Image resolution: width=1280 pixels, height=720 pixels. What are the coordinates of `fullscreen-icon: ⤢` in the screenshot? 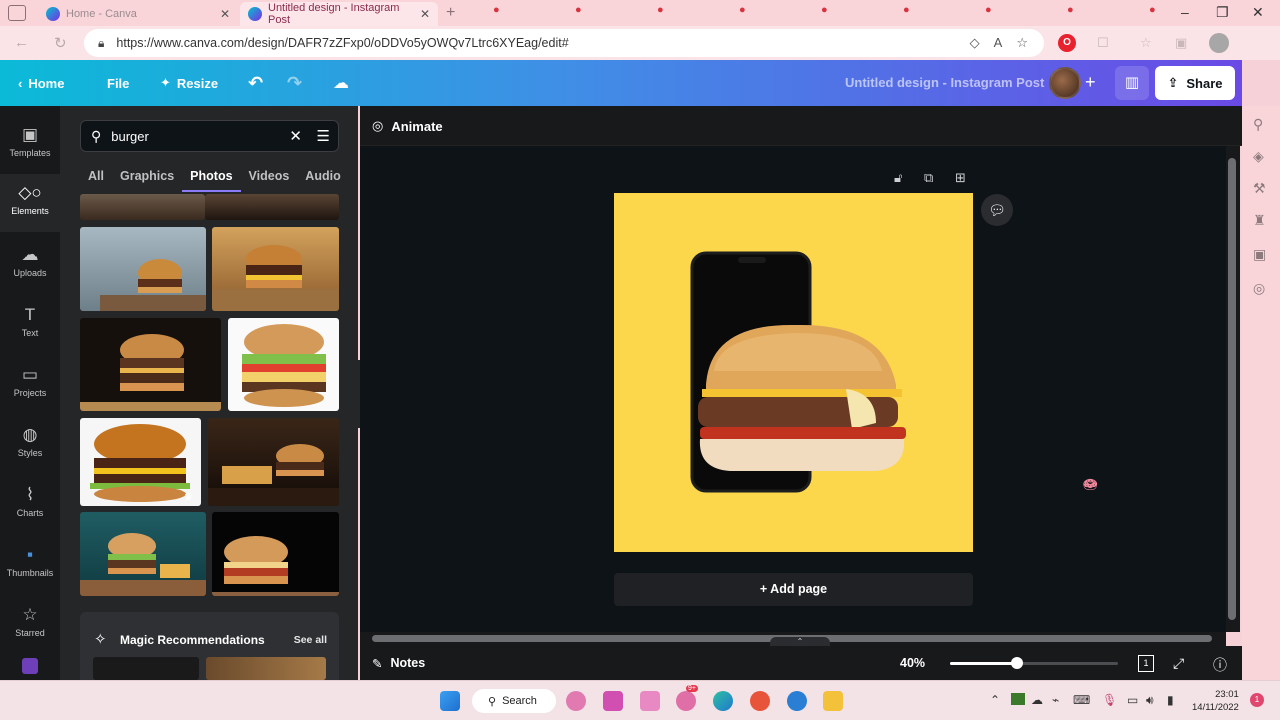 It's located at (1178, 663).